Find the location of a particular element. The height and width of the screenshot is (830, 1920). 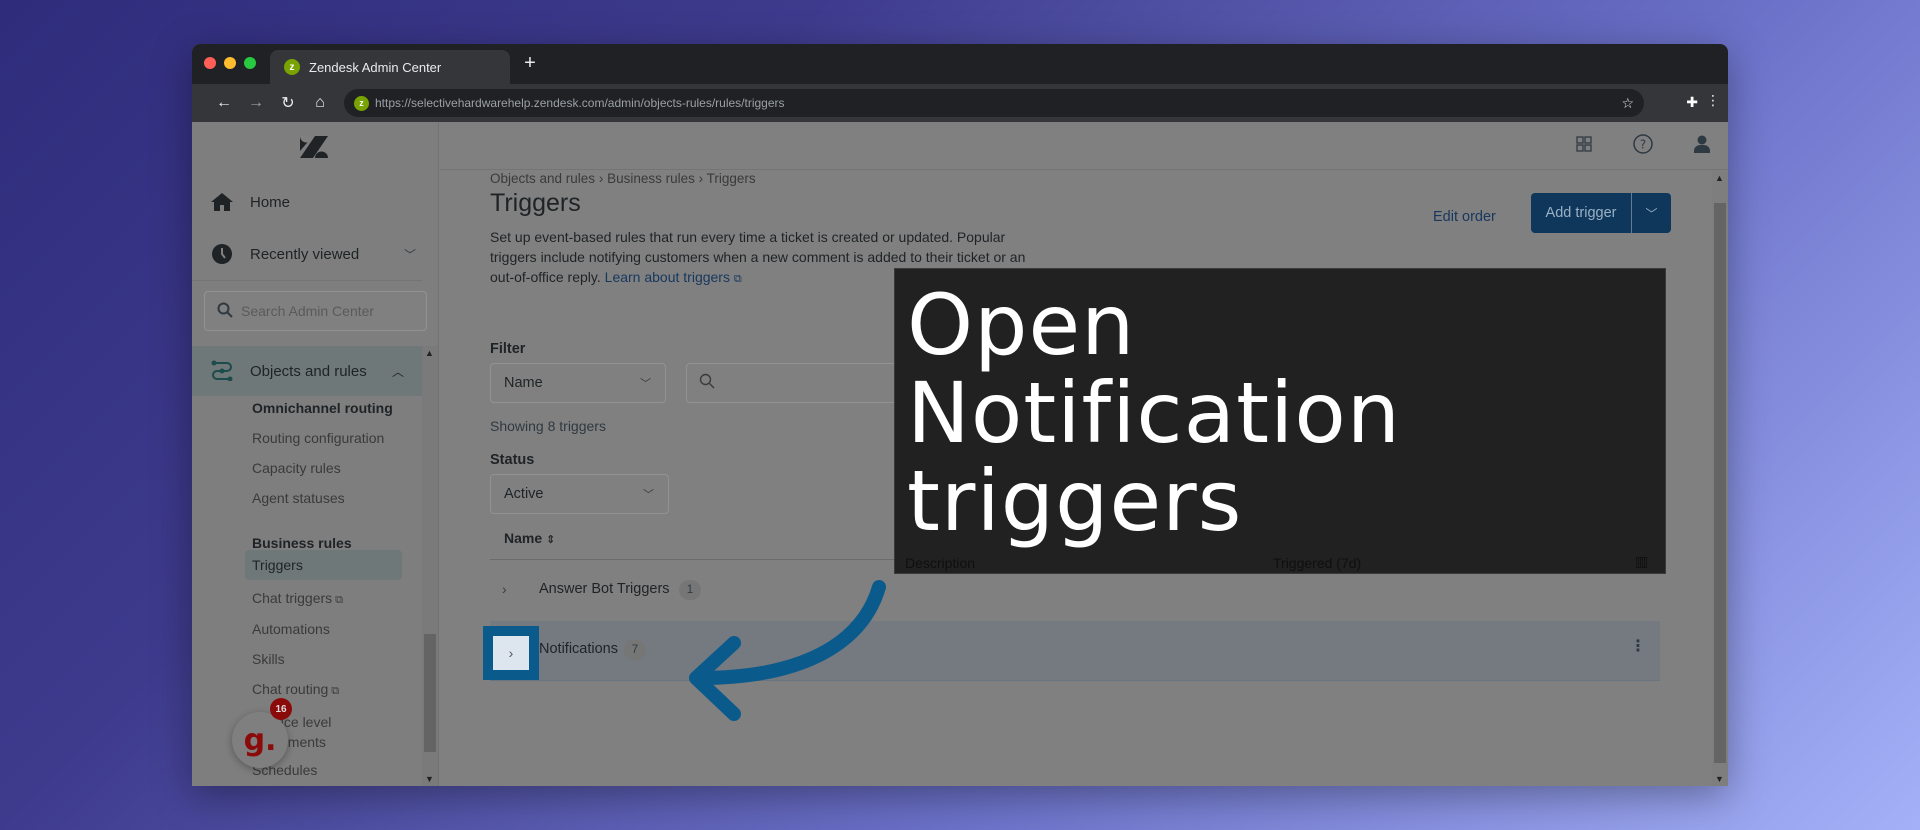

category-name: Notifications is located at coordinates (578, 649).